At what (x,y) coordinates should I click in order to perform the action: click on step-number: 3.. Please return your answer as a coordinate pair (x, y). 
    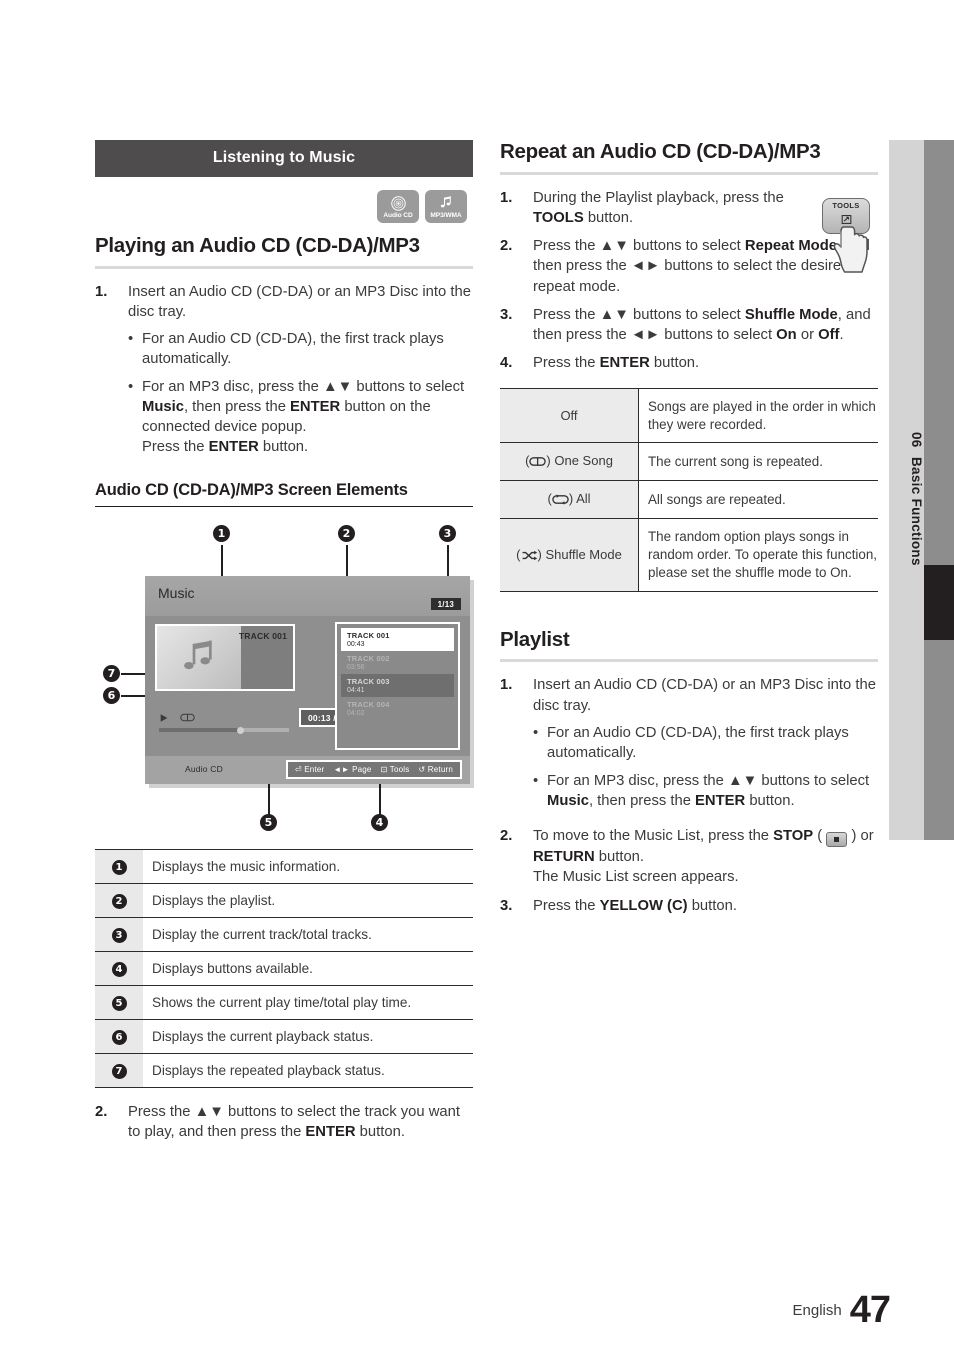
    Looking at the image, I should click on (506, 905).